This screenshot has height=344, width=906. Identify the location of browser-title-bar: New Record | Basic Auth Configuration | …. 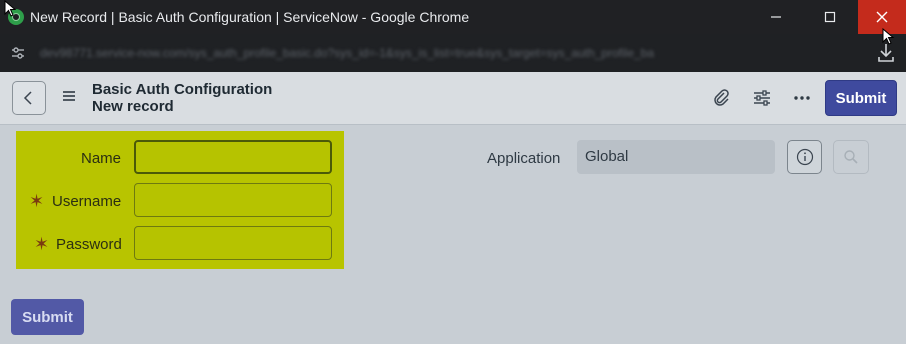
(453, 17).